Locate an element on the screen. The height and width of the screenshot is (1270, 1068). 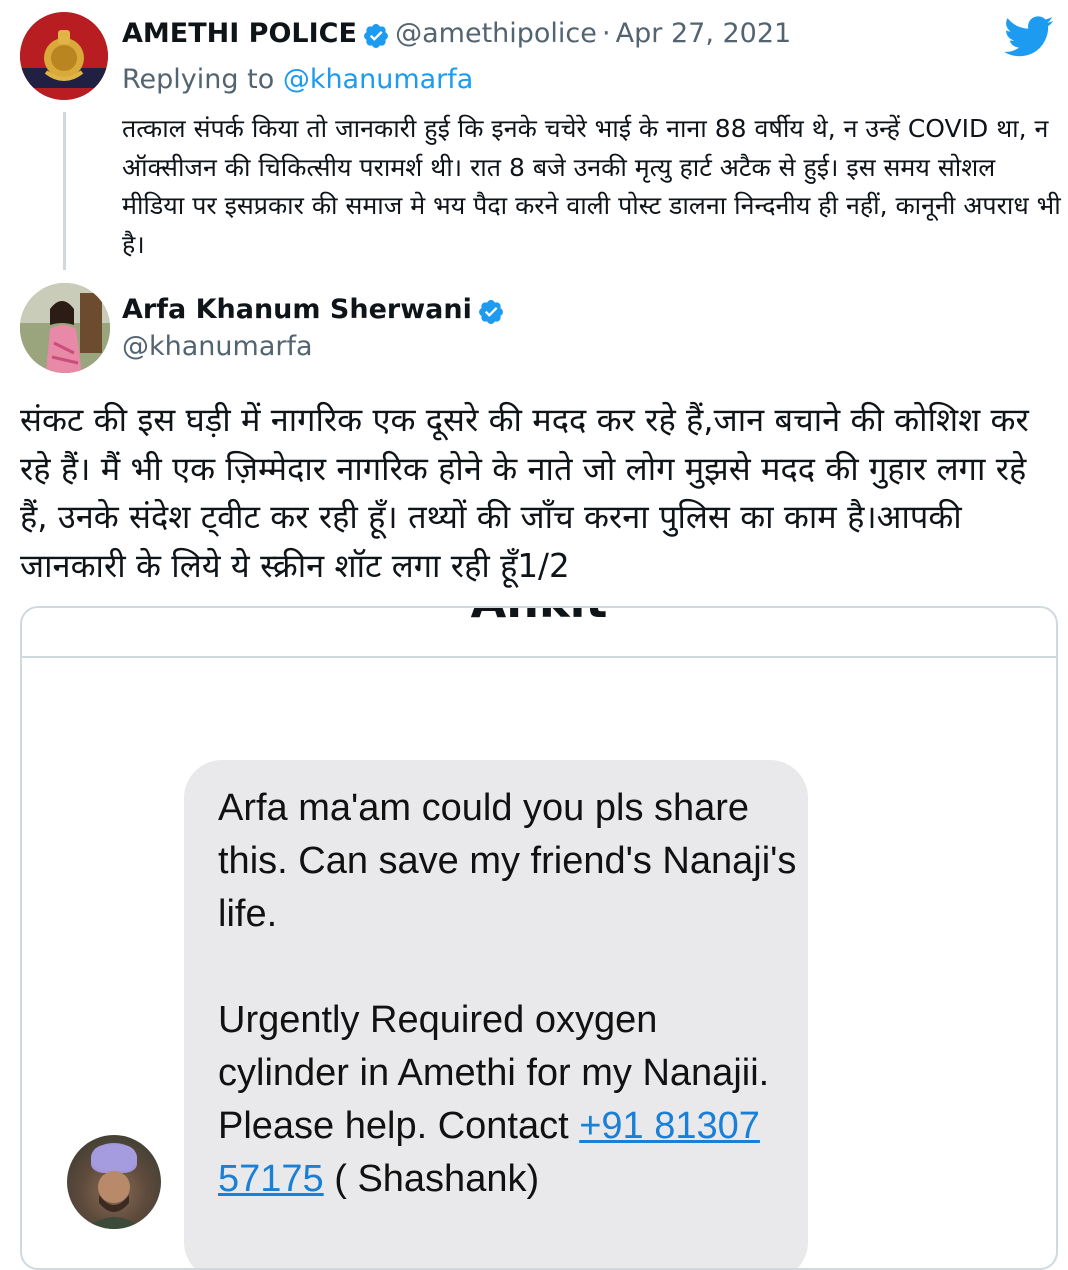
chat-header-divider is located at coordinates (539, 657).